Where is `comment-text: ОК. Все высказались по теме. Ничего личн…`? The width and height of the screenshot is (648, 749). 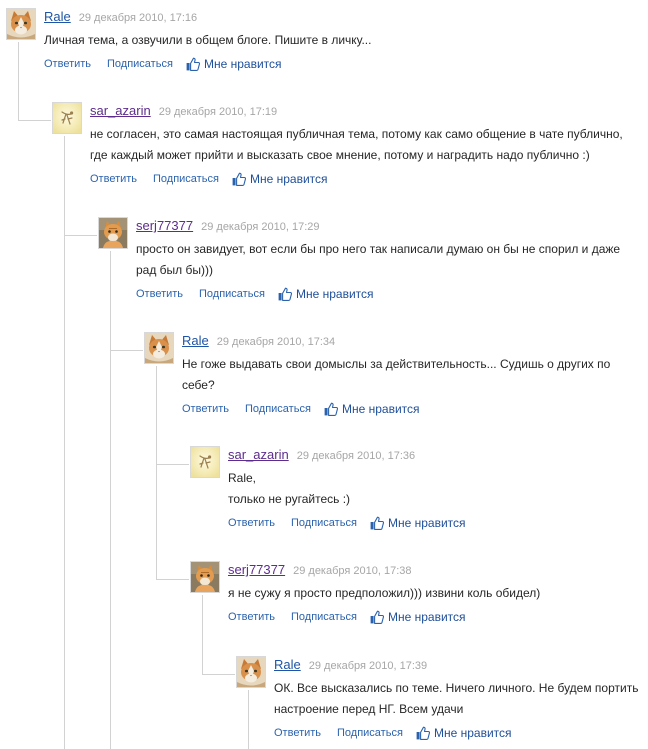
comment-text: ОК. Все высказались по теме. Ничего личн… is located at coordinates (456, 699).